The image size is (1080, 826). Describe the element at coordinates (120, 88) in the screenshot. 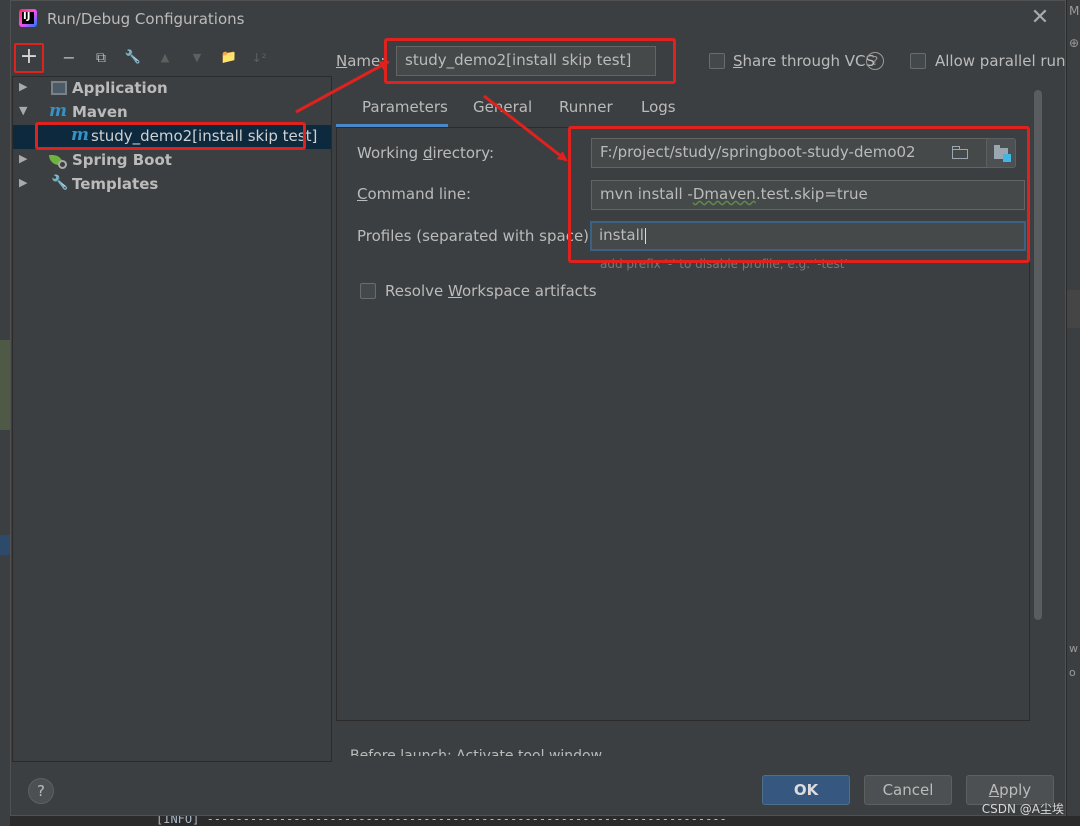

I see `tree-item-label: Application` at that location.